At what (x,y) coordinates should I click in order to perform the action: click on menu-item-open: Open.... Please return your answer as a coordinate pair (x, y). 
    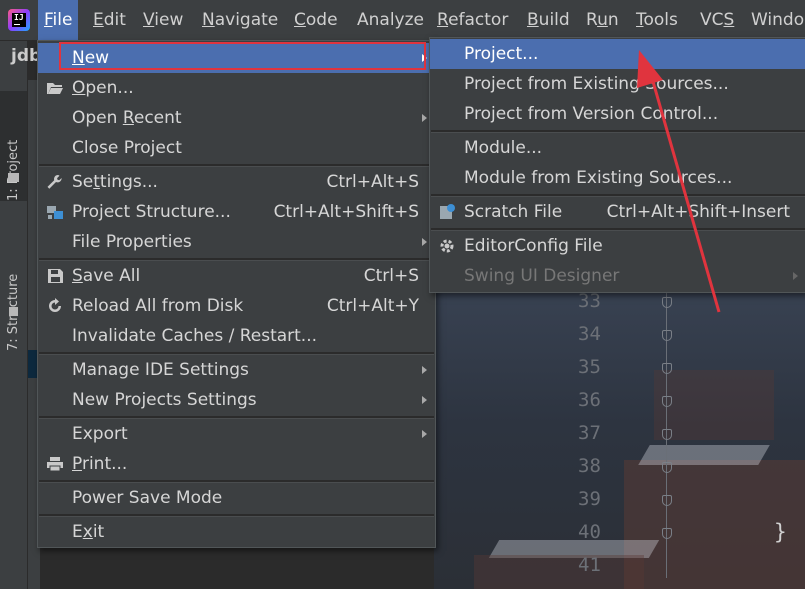
    Looking at the image, I should click on (236, 88).